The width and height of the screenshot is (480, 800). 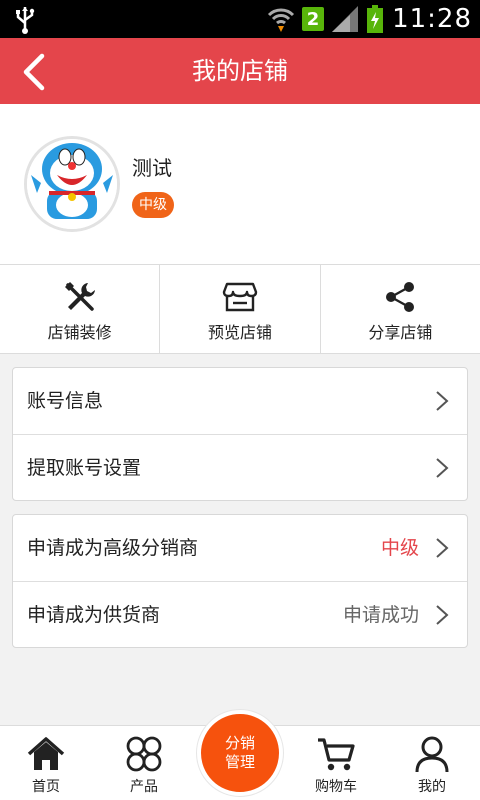 I want to click on shop-actions: 店铺装修 预览店铺 分享店铺, so click(x=240, y=309).